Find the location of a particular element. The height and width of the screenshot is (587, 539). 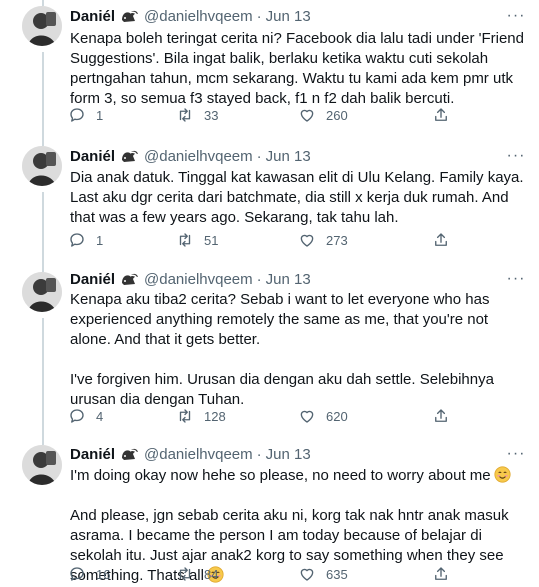

retweet-button: 33 is located at coordinates (197, 115).